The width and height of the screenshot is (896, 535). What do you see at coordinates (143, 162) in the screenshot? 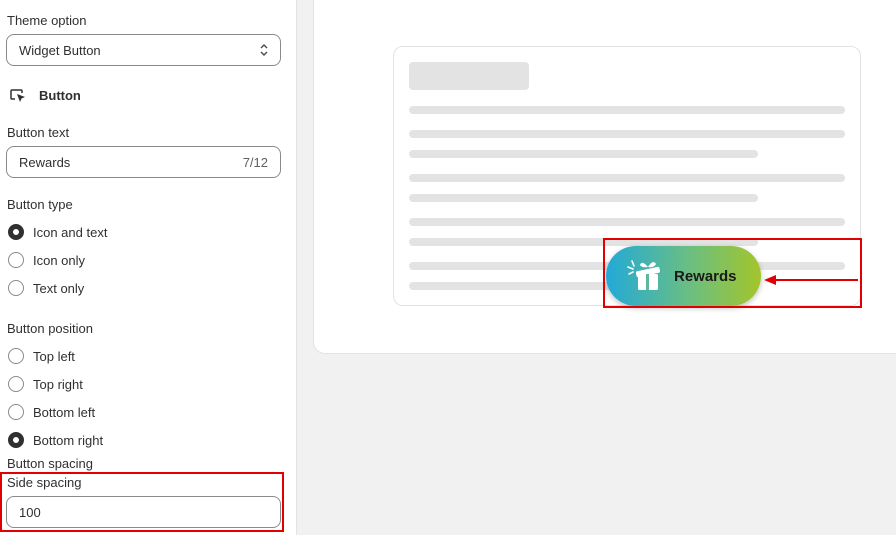
I see `button-text-input: Rewards 7/12` at bounding box center [143, 162].